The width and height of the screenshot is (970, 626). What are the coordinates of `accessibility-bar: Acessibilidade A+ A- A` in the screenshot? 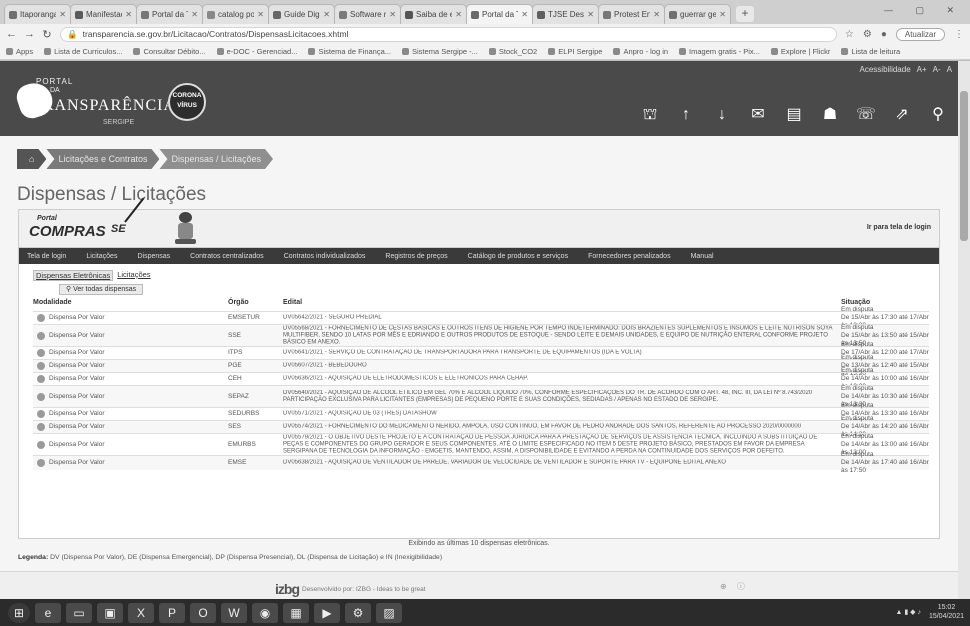 It's located at (906, 69).